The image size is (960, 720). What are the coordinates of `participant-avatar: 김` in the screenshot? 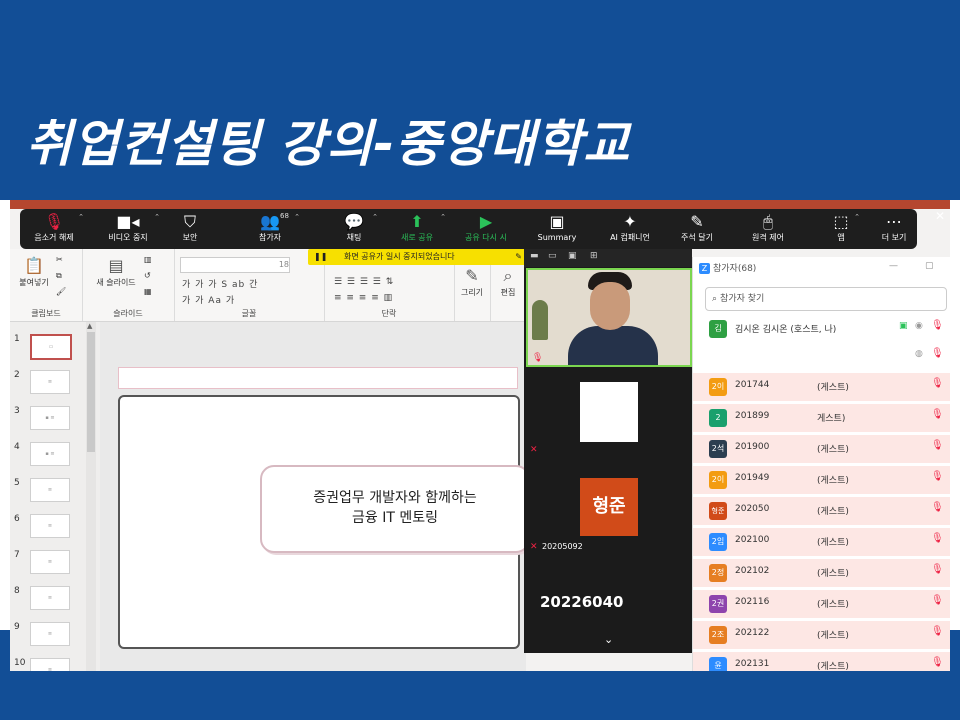 It's located at (718, 329).